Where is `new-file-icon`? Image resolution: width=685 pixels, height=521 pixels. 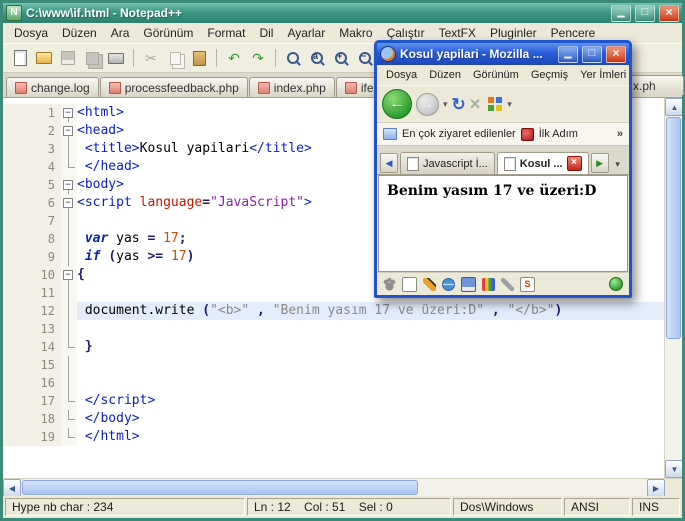
new-file-icon is located at coordinates (20, 58).